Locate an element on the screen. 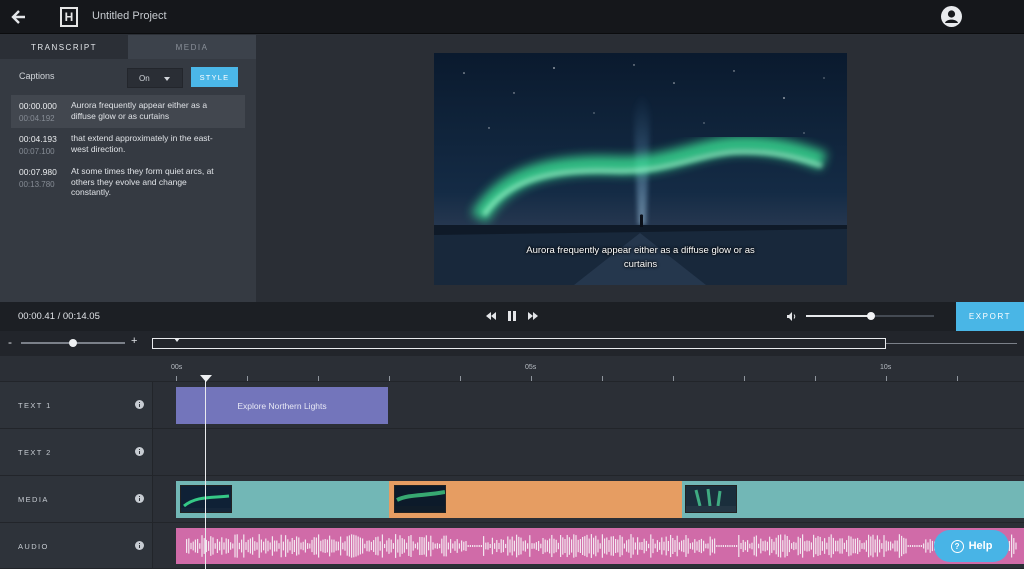 The height and width of the screenshot is (569, 1024). pause-icon is located at coordinates (512, 316).